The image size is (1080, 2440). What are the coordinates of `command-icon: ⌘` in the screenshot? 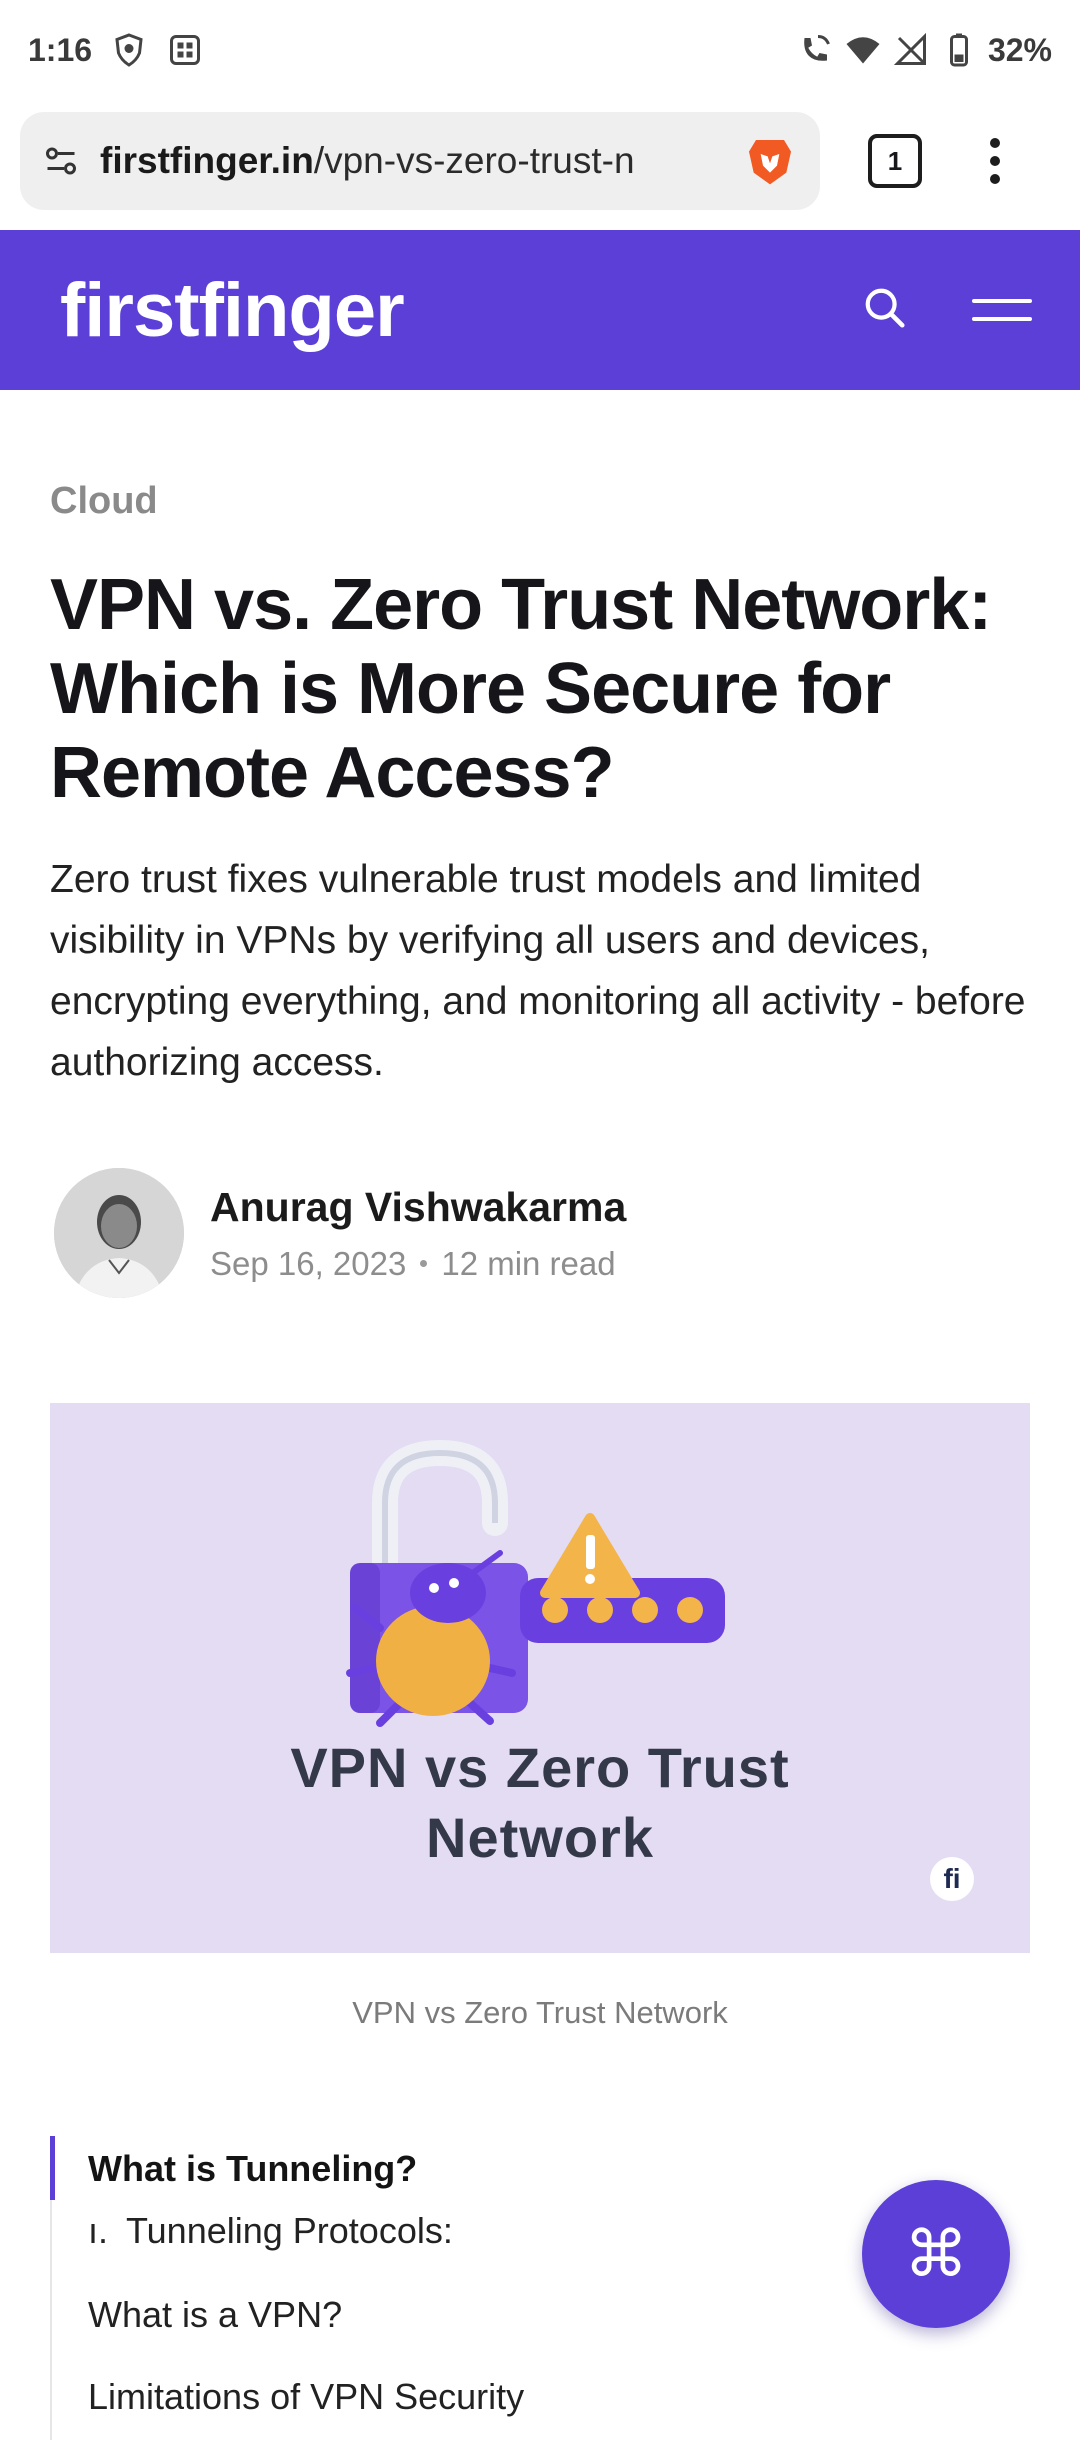 It's located at (936, 2253).